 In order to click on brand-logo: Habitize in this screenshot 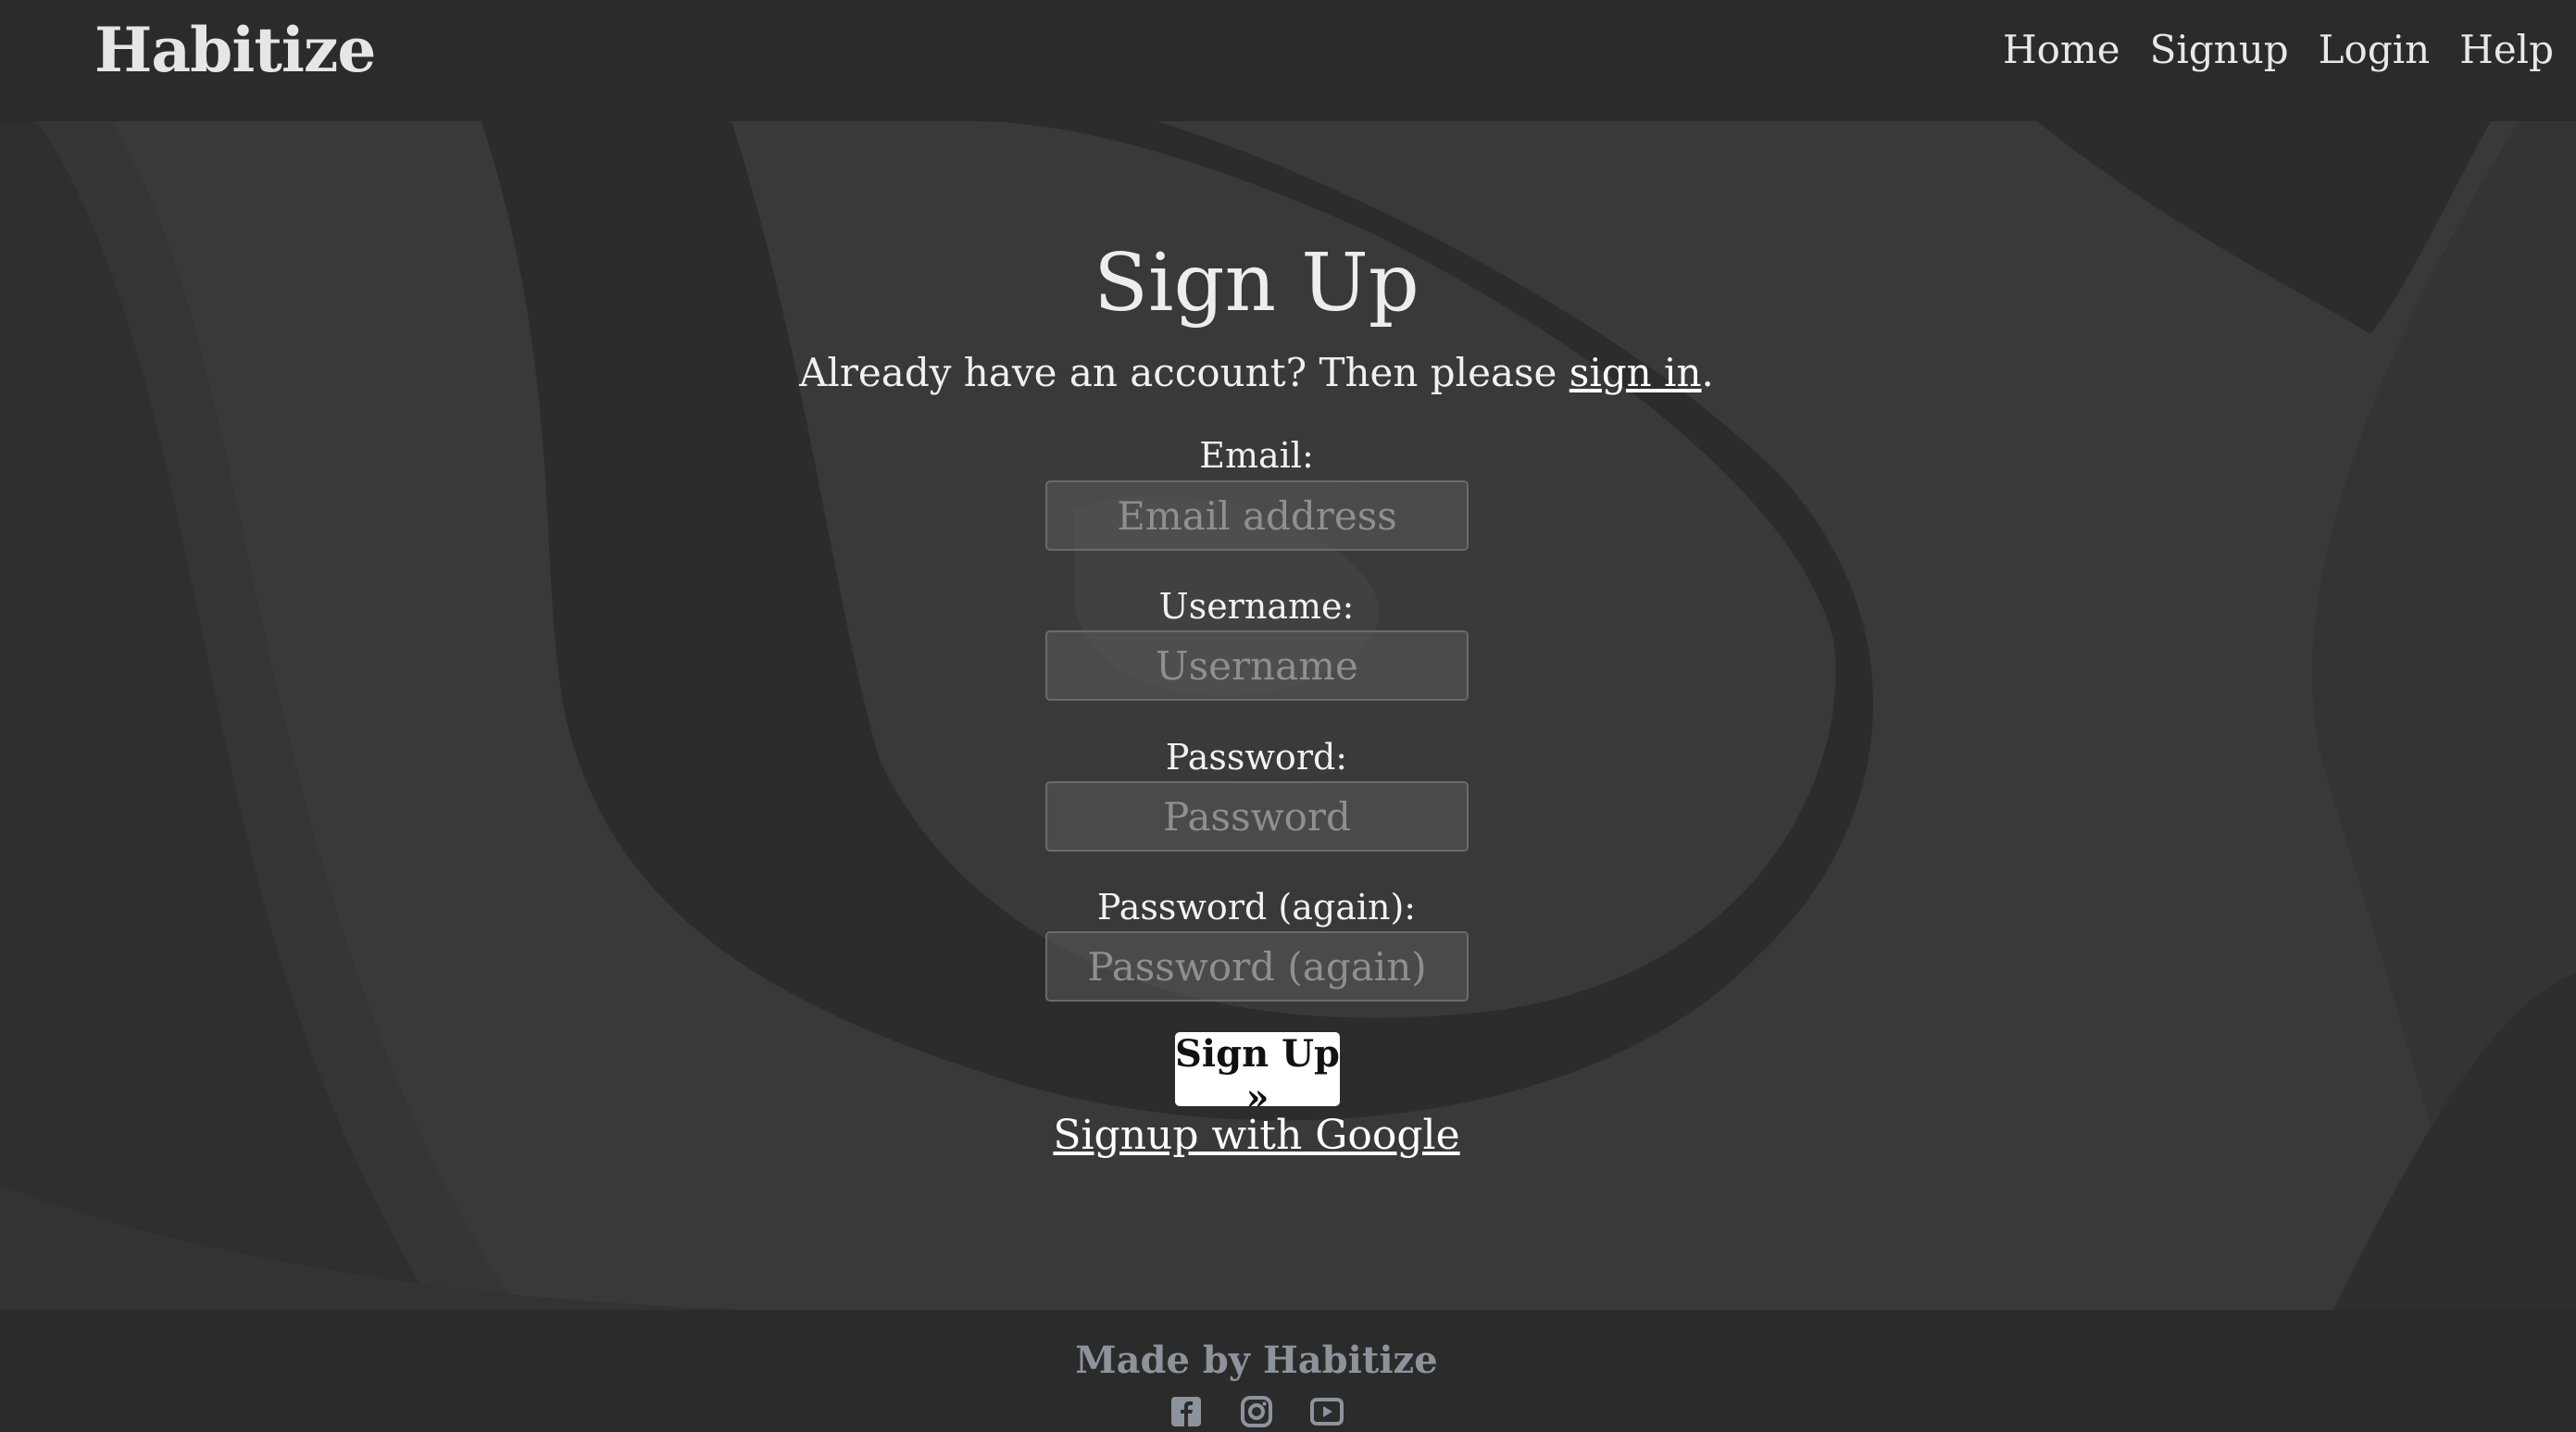, I will do `click(235, 50)`.